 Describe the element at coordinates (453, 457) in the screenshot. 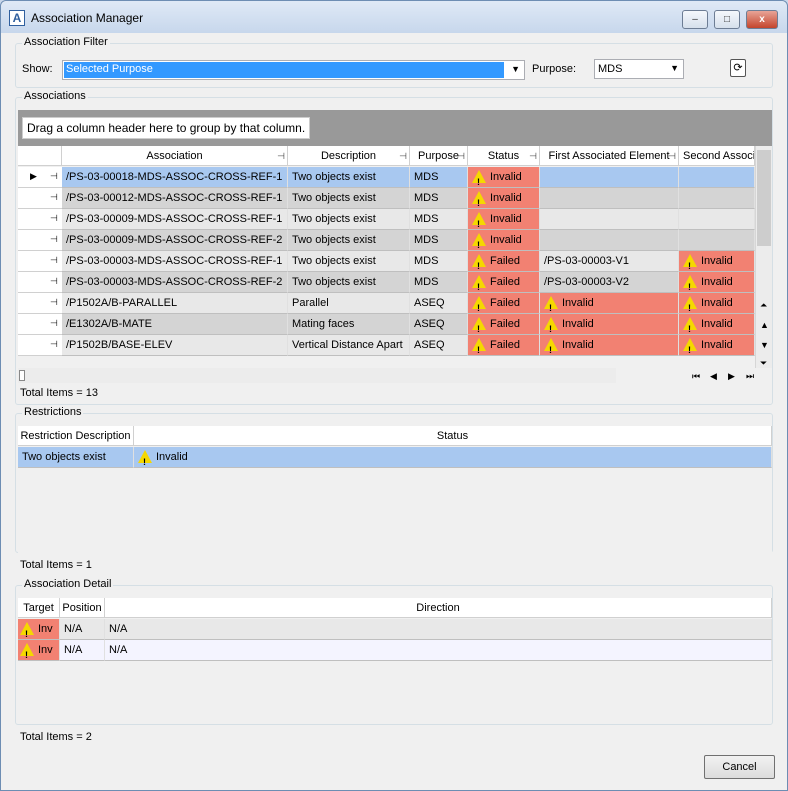

I see `restriction-status: Invalid` at that location.